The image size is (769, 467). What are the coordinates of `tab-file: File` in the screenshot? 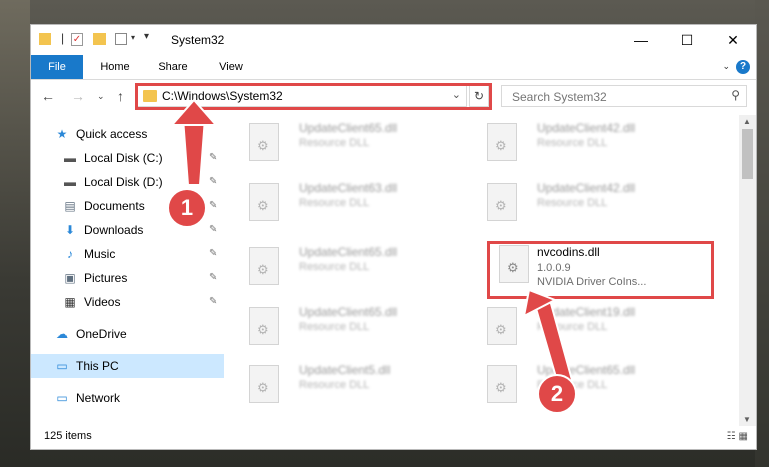 It's located at (57, 67).